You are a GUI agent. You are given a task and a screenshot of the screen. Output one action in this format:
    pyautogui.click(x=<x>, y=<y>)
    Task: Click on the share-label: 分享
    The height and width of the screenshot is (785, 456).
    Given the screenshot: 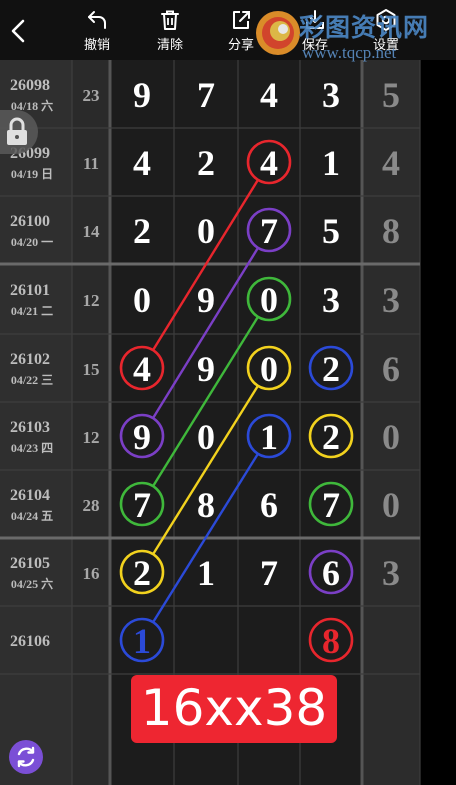 What is the action you would take?
    pyautogui.click(x=240, y=44)
    